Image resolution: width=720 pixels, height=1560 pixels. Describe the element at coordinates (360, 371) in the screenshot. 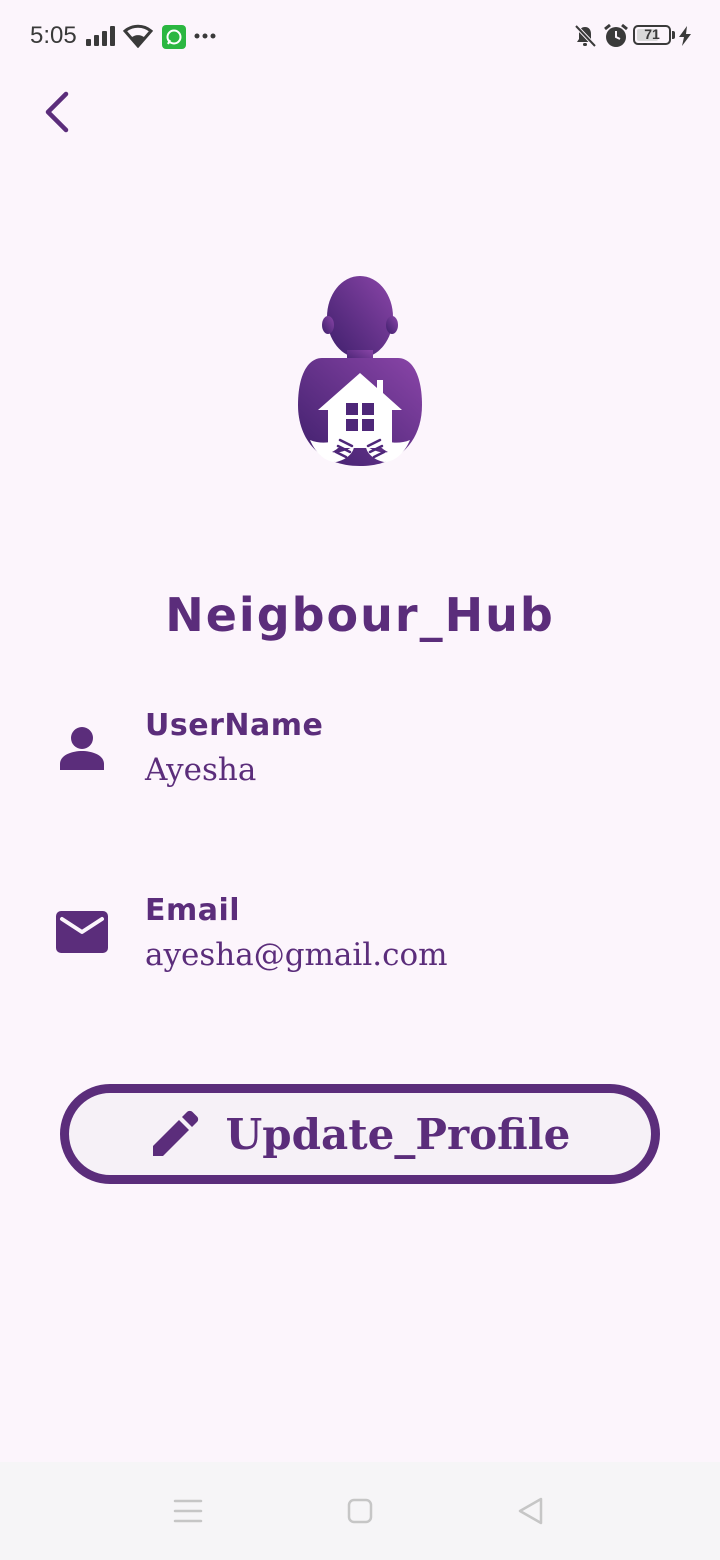

I see `neighbour-hub-logo` at that location.